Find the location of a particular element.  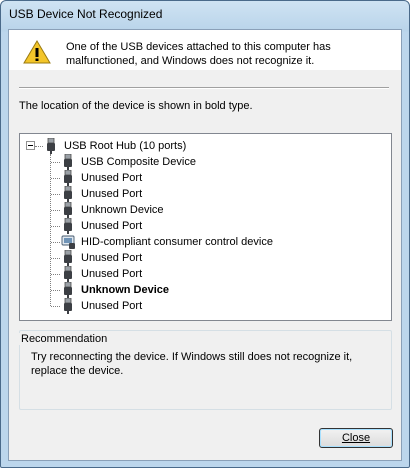

window-title: USB Device Not Recognized is located at coordinates (86, 14).